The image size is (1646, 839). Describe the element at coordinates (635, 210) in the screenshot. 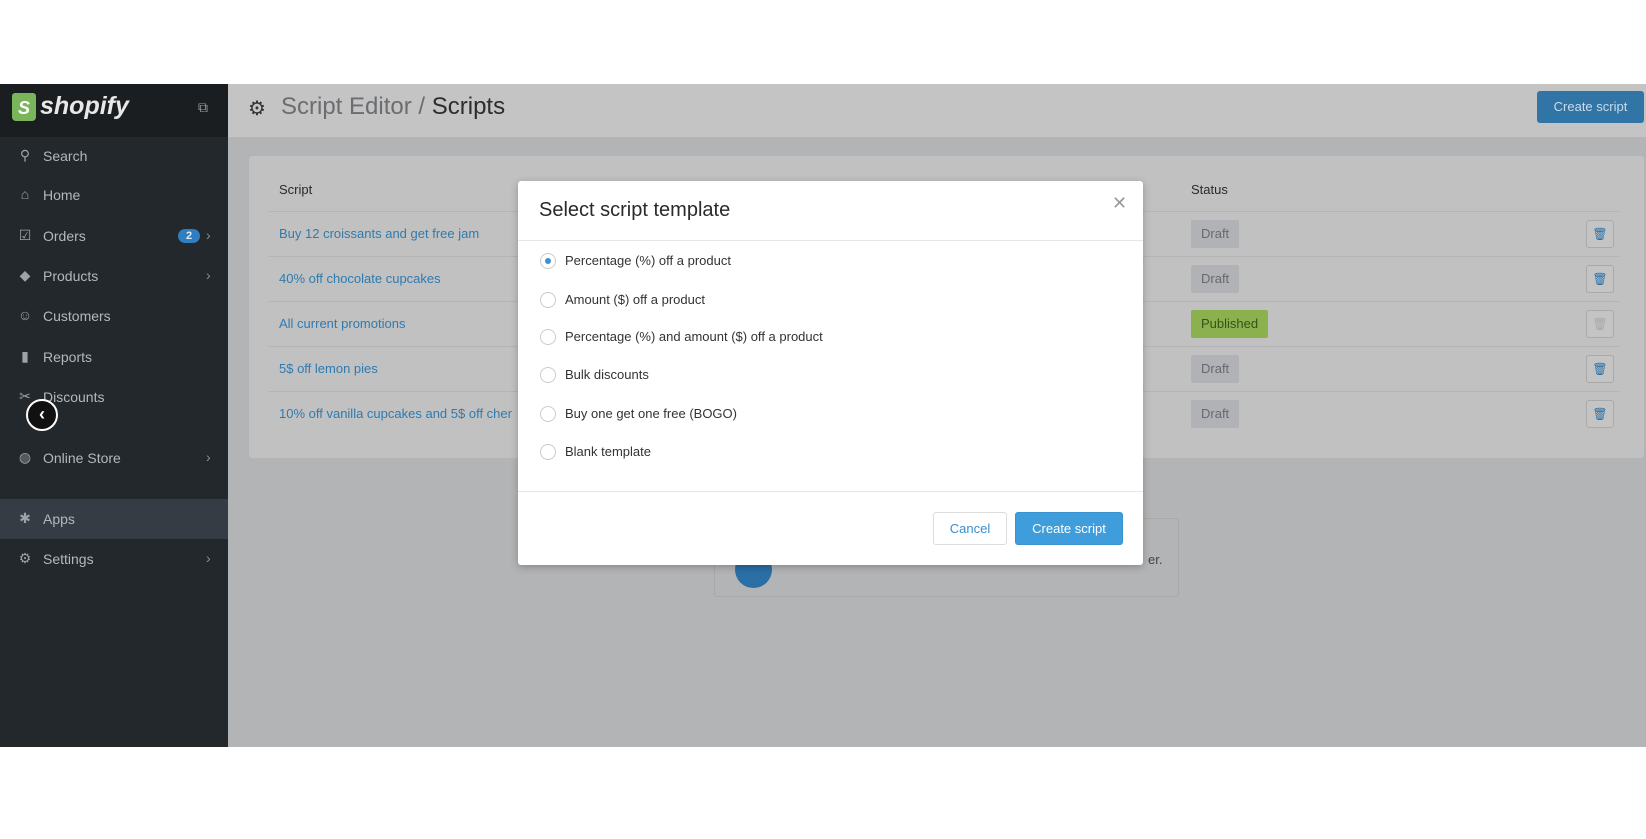

I see `modal-title: Select script template` at that location.